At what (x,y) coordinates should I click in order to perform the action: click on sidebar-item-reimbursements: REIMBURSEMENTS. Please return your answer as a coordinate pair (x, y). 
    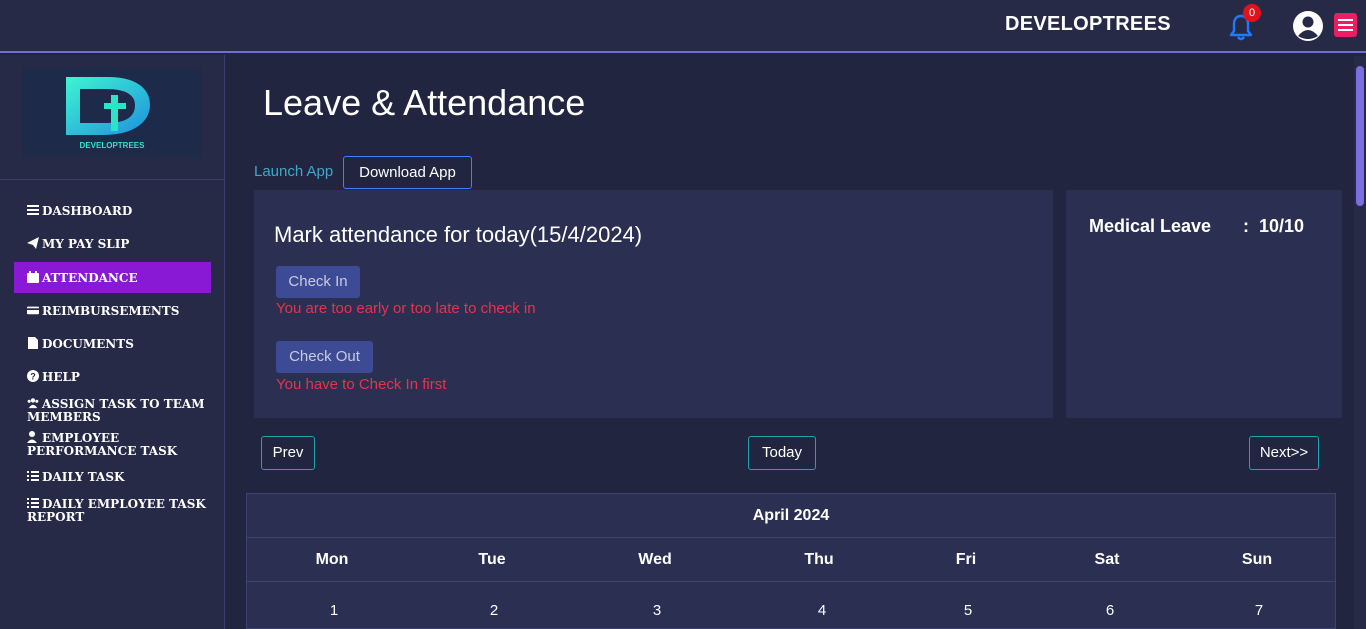
    Looking at the image, I should click on (112, 311).